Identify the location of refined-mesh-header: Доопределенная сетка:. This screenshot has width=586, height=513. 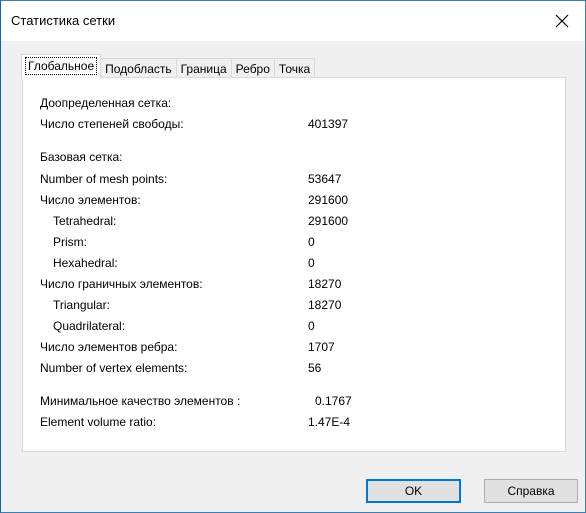
(106, 103).